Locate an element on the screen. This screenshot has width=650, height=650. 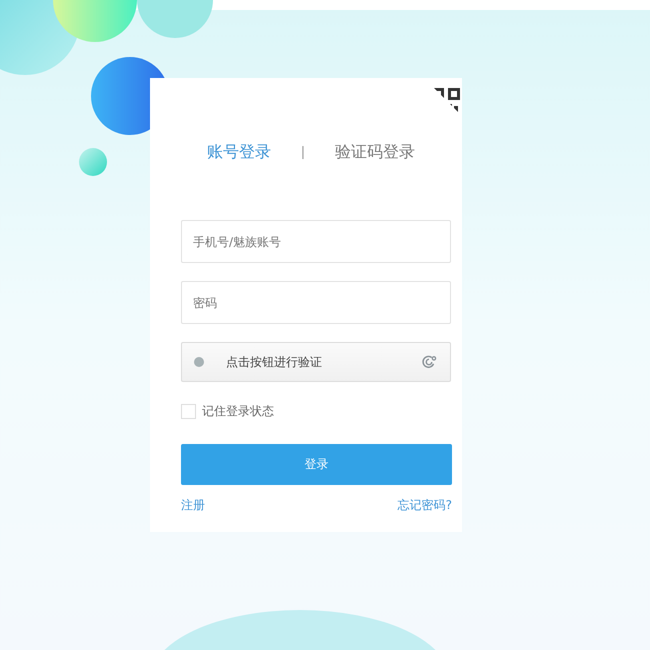
register-link: 注册 is located at coordinates (193, 505).